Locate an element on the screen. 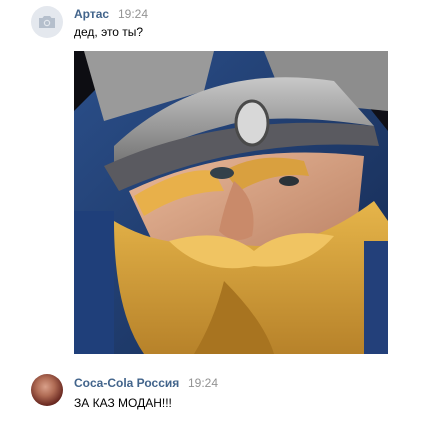  message-text: ЗА КАЗ МОДАН!!! is located at coordinates (123, 403).